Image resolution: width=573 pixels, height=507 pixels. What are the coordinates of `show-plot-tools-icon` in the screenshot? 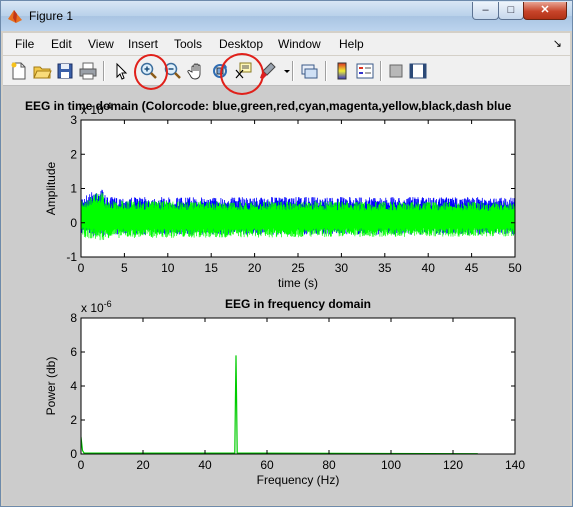 It's located at (418, 71).